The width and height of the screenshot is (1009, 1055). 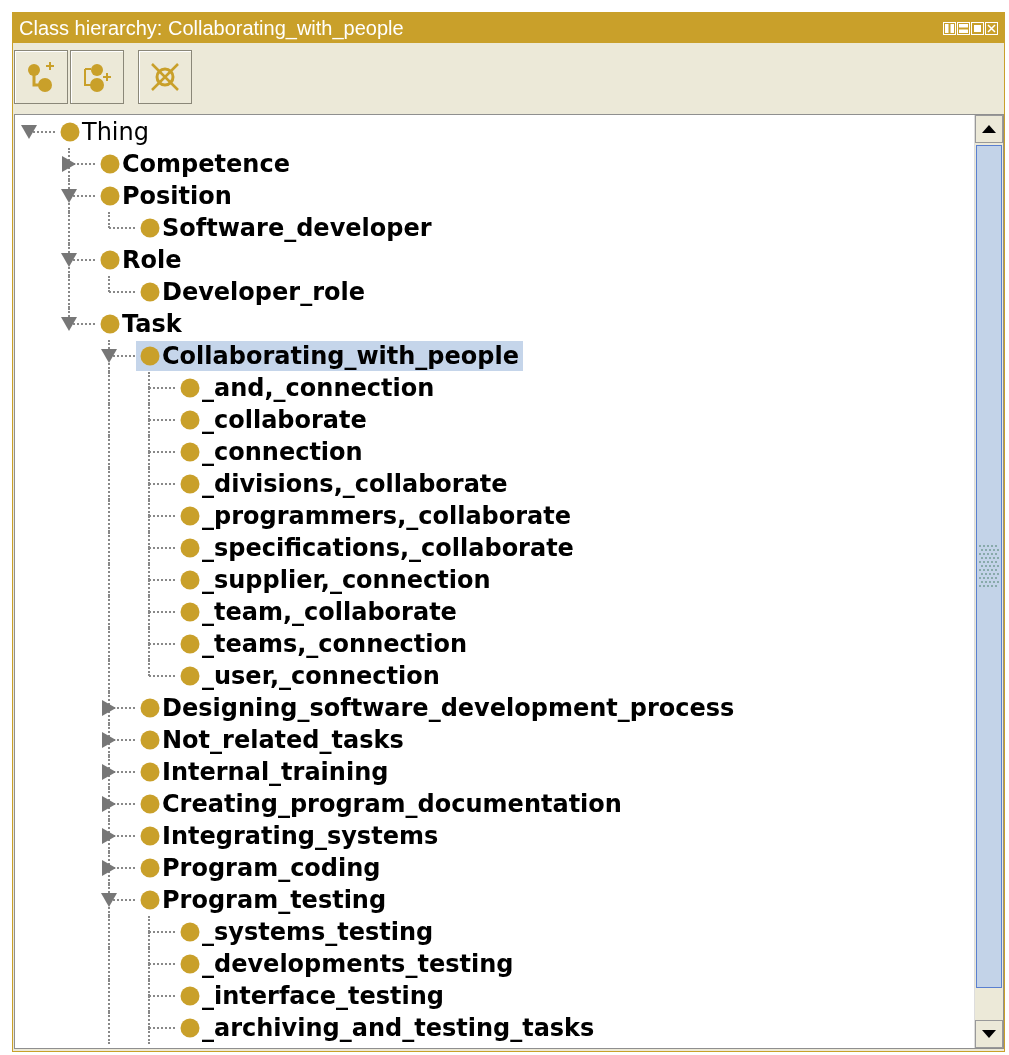 I want to click on tree-item: _and,_connection, so click(x=307, y=388).